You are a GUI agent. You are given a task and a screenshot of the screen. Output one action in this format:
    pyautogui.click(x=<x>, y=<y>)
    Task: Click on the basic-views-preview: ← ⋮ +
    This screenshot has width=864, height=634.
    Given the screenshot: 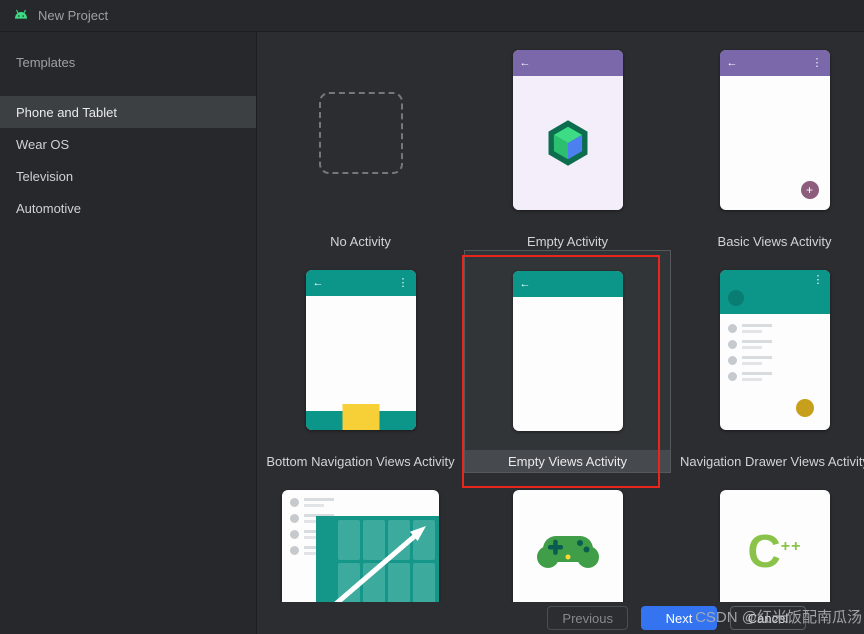 What is the action you would take?
    pyautogui.click(x=774, y=130)
    